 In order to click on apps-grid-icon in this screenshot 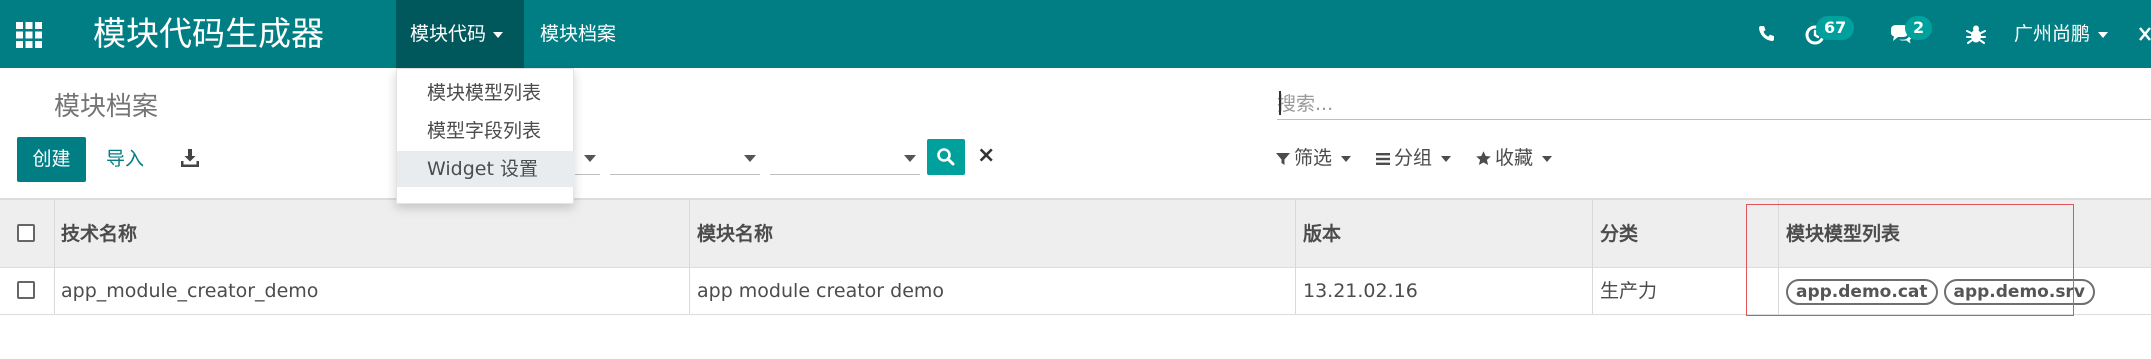, I will do `click(29, 35)`.